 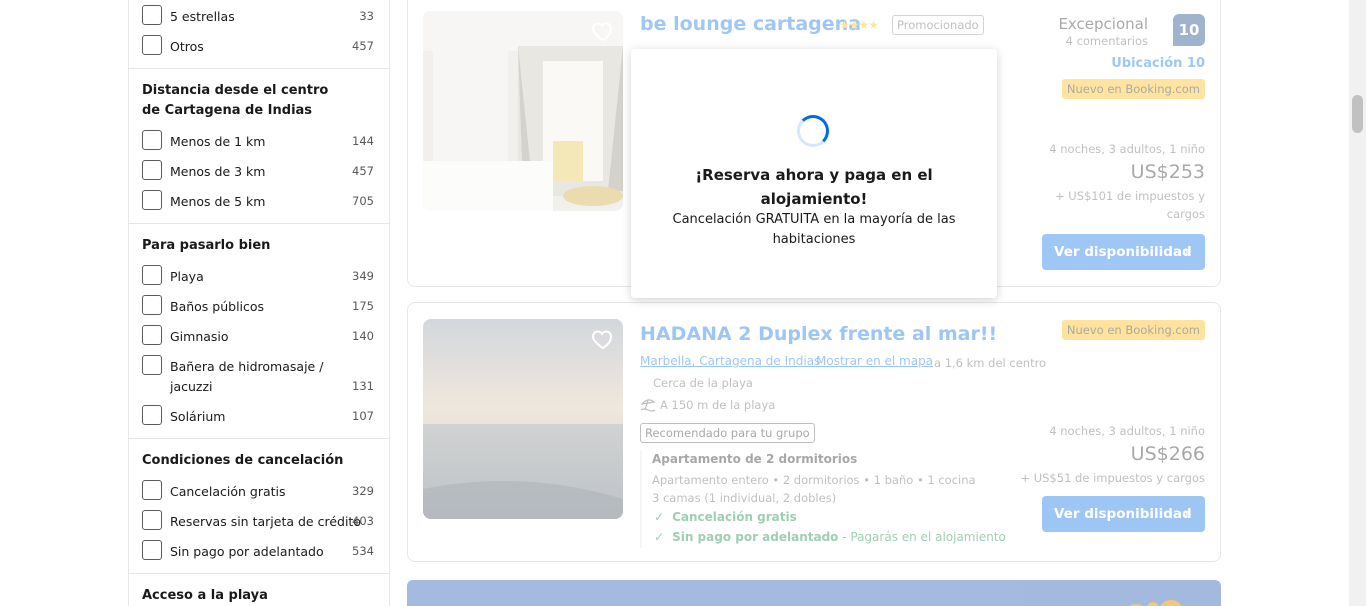 What do you see at coordinates (734, 517) in the screenshot?
I see `free-cancellation-label: Cancelación gratis` at bounding box center [734, 517].